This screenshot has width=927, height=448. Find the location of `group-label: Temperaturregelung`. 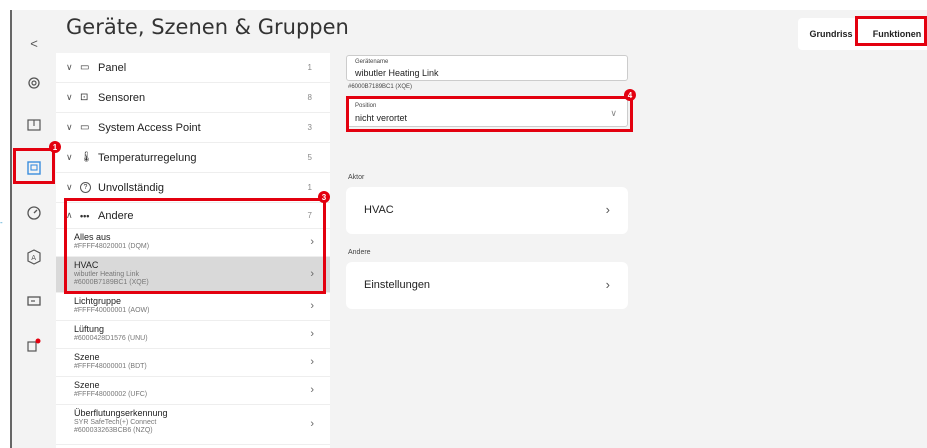

group-label: Temperaturregelung is located at coordinates (147, 157).